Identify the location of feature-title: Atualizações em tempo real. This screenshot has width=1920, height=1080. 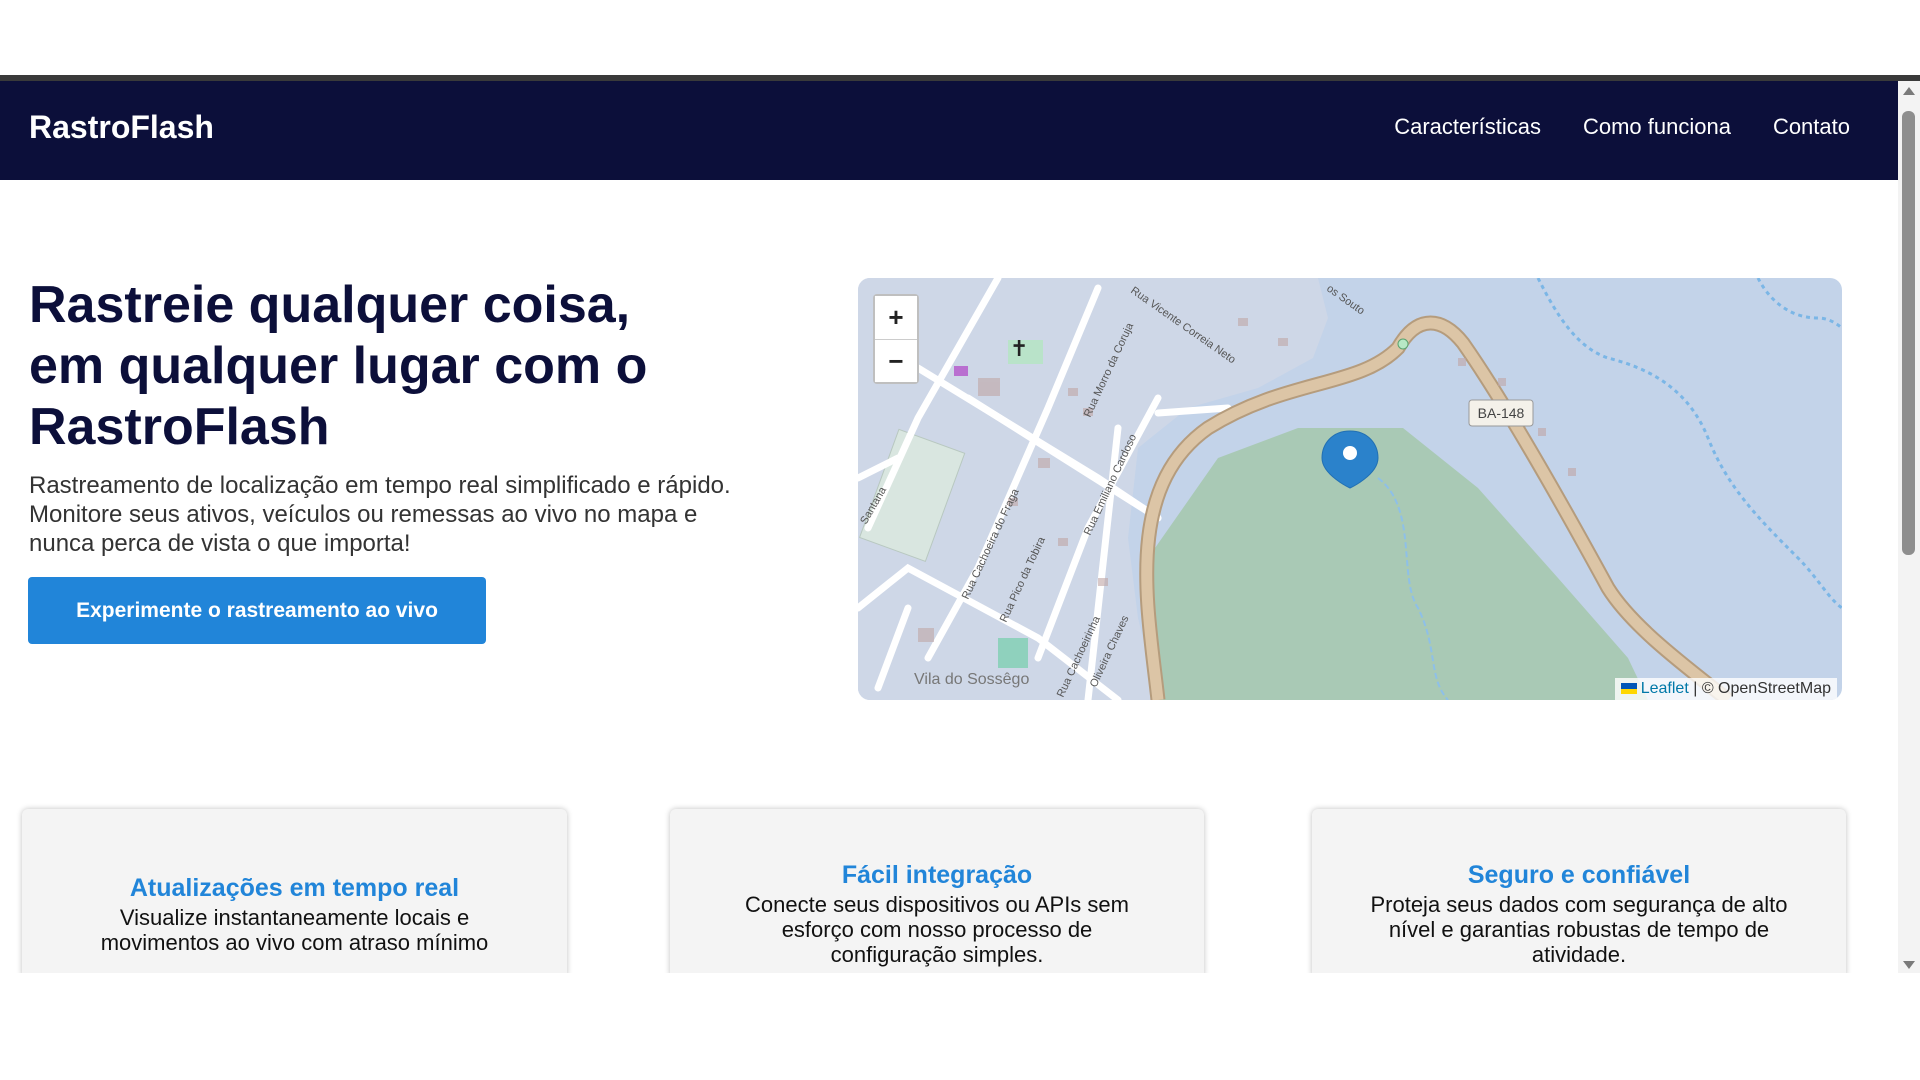
(294, 888).